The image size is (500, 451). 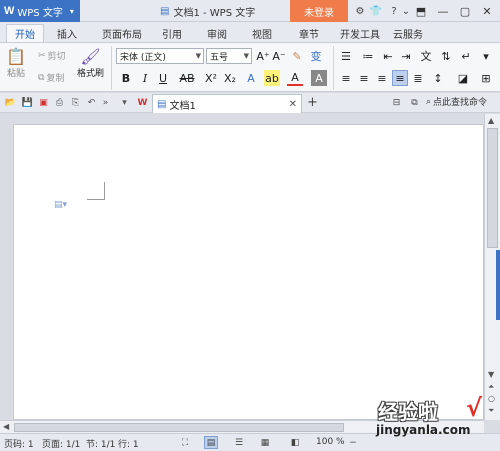 I want to click on chevron-down-icon: ▾, so click(x=124, y=102).